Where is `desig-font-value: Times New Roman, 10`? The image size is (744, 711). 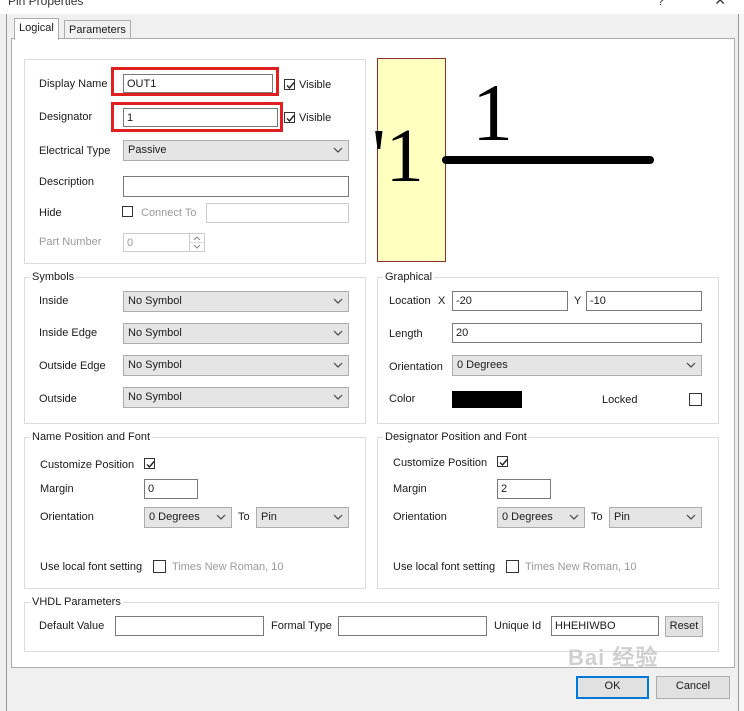
desig-font-value: Times New Roman, 10 is located at coordinates (581, 567).